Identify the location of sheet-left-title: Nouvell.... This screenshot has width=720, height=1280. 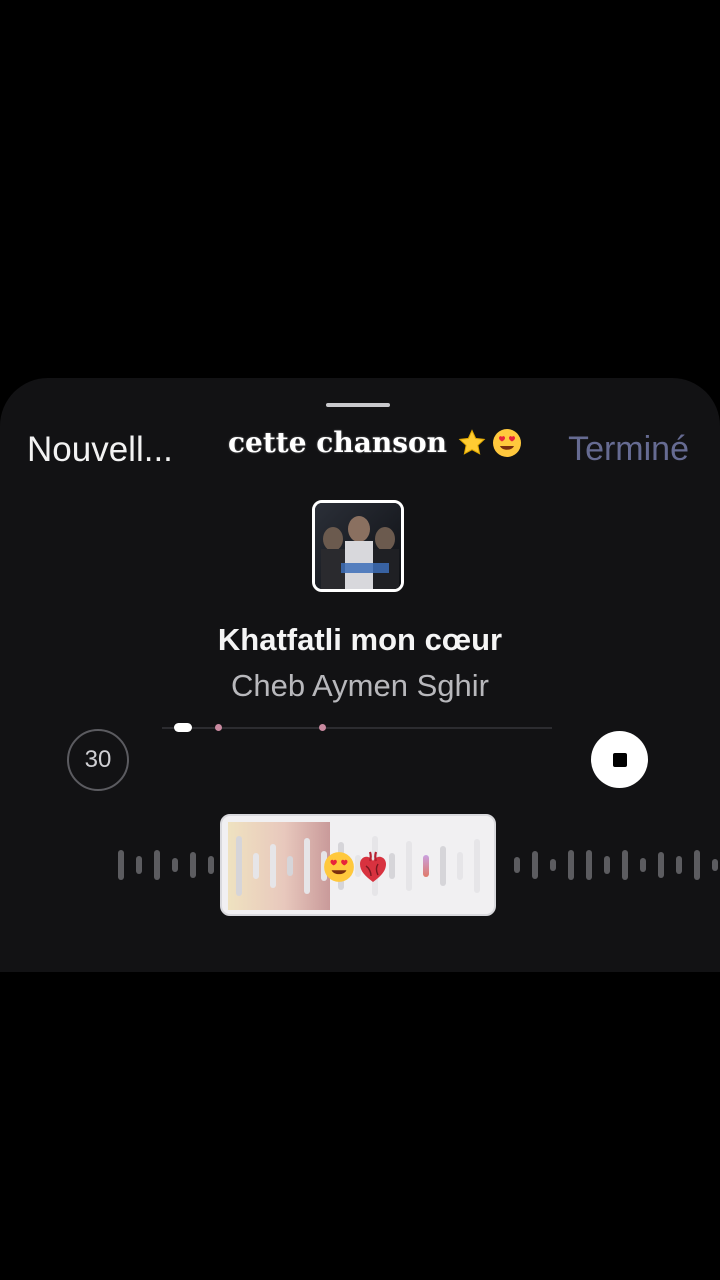
(100, 450).